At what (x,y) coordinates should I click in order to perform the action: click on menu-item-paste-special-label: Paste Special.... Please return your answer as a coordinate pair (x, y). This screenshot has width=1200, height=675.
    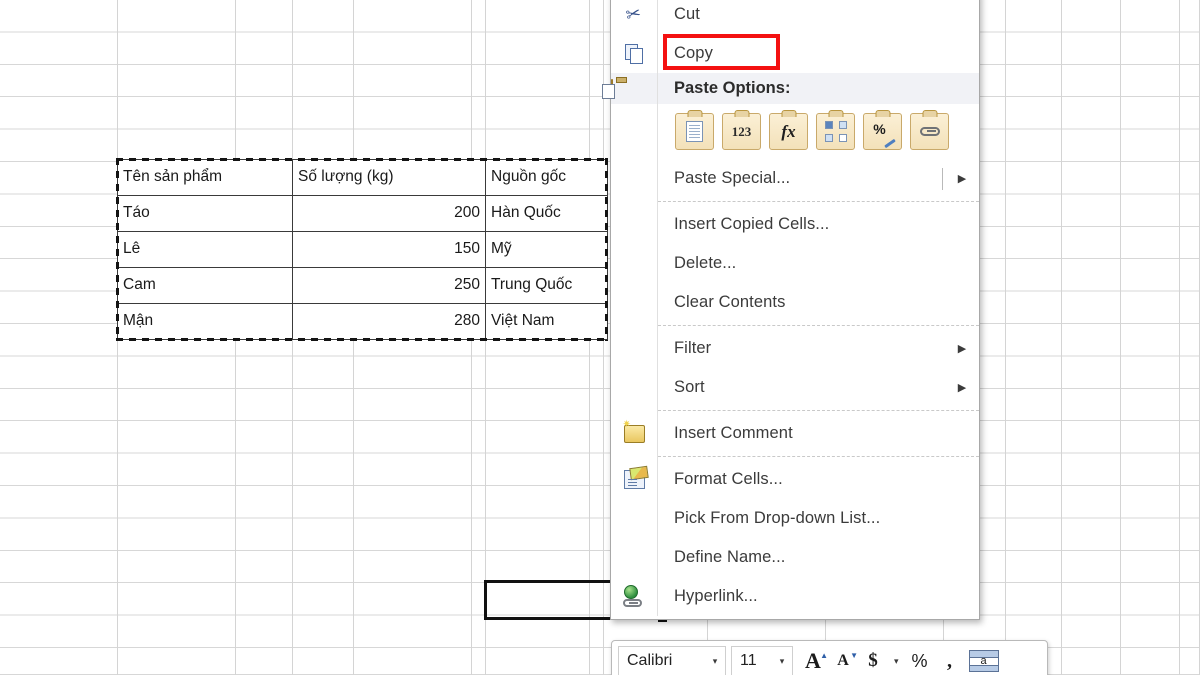
    Looking at the image, I should click on (732, 178).